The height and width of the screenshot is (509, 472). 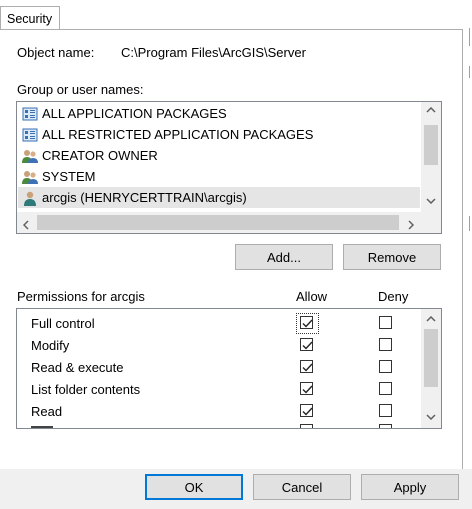 What do you see at coordinates (306, 322) in the screenshot?
I see `allow-full-control-checkbox` at bounding box center [306, 322].